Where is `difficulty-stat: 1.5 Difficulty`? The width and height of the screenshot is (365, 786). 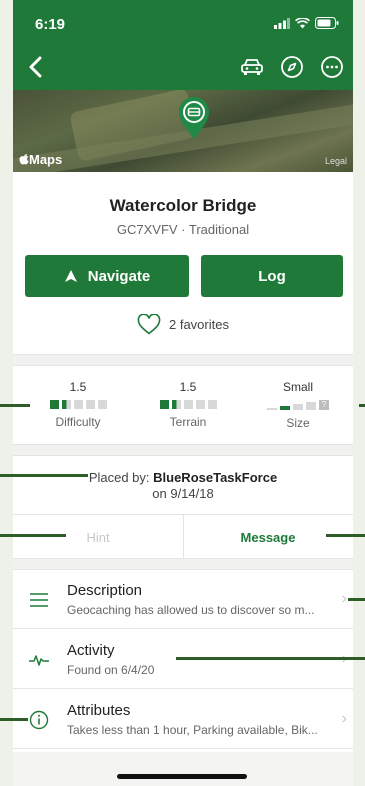
difficulty-stat: 1.5 Difficulty is located at coordinates (78, 404).